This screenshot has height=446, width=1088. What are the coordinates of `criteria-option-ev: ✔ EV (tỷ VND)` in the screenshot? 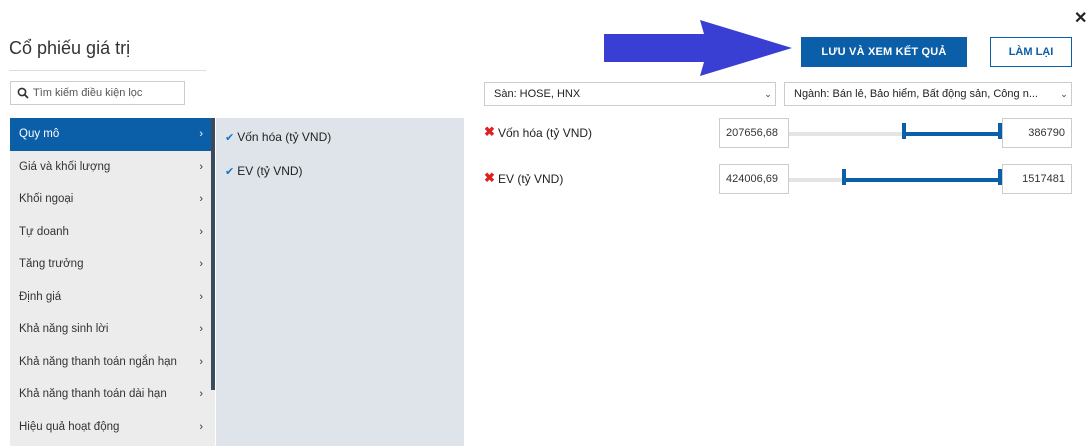 It's located at (259, 171).